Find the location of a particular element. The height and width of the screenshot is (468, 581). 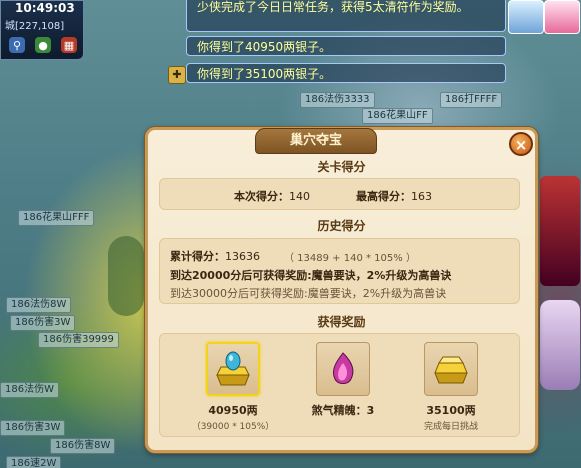

close-button: × is located at coordinates (521, 144).